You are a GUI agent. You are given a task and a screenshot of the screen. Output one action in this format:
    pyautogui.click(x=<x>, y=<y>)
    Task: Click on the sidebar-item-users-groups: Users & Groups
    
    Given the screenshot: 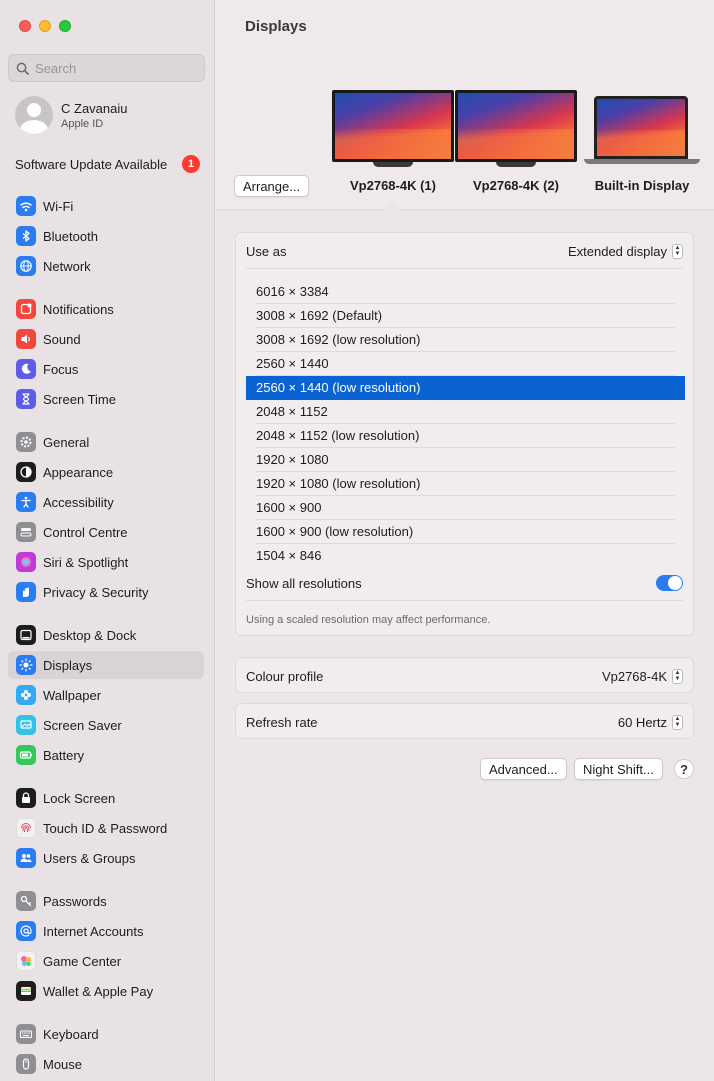 What is the action you would take?
    pyautogui.click(x=106, y=858)
    